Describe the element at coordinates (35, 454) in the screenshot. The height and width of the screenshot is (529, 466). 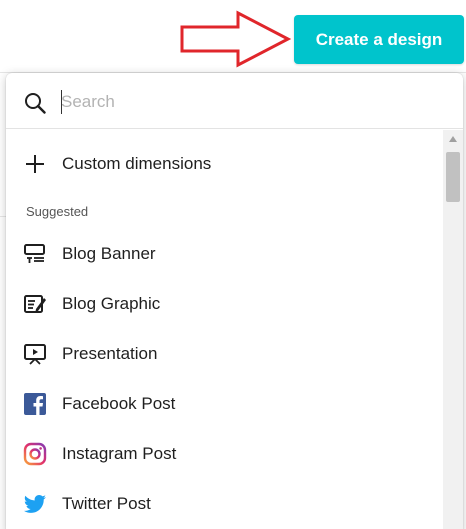
I see `instagram-icon` at that location.